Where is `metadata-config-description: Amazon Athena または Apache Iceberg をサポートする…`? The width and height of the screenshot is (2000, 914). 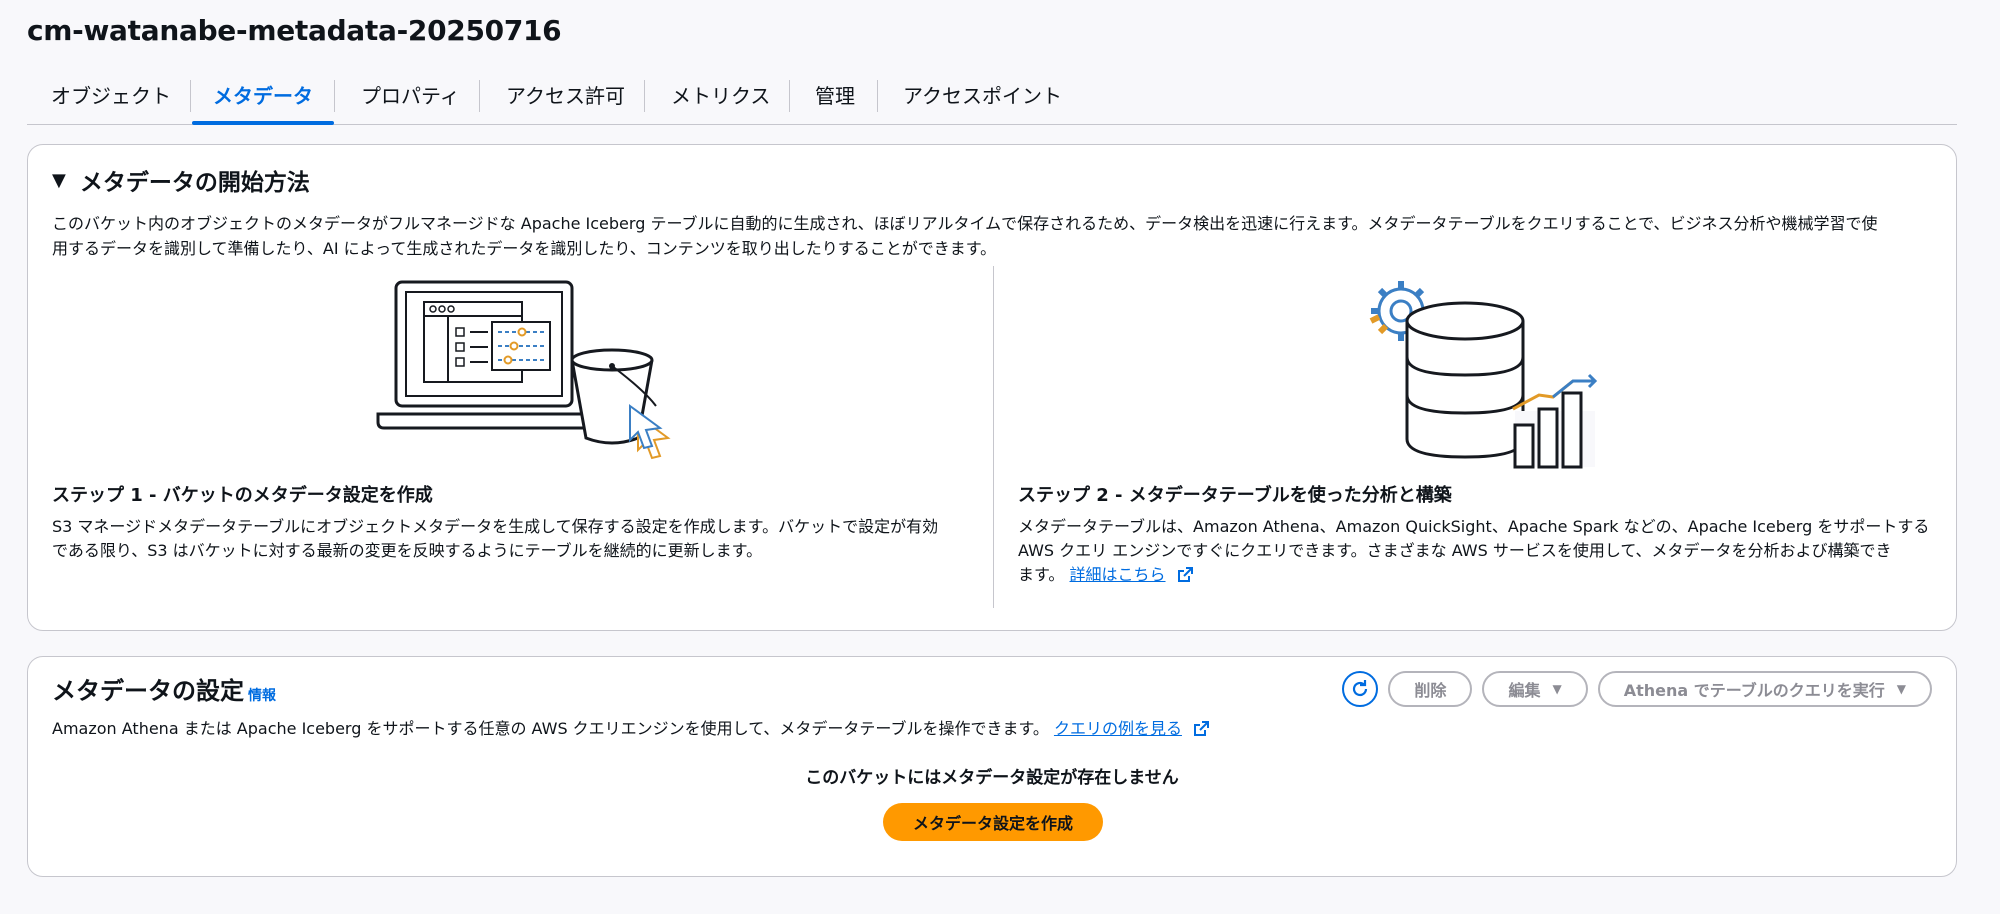
metadata-config-description: Amazon Athena または Apache Iceberg をサポートする… is located at coordinates (631, 727).